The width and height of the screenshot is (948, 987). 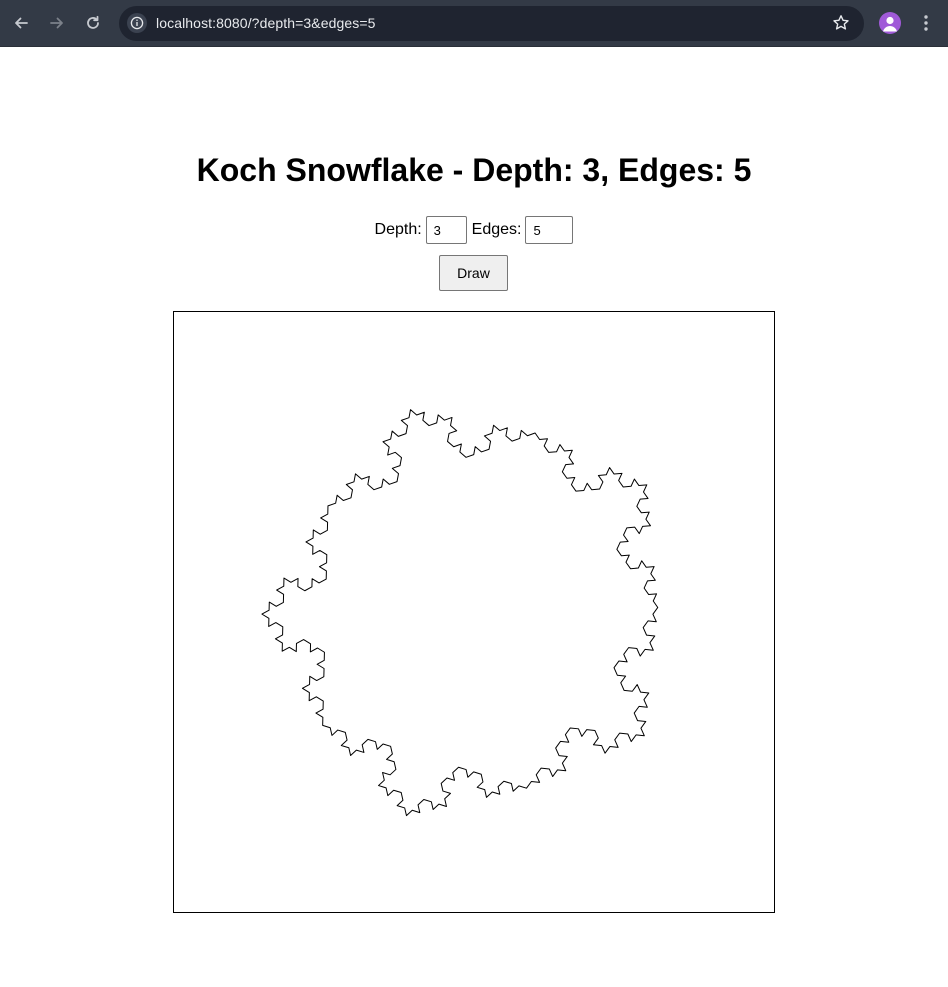 I want to click on reload-icon, so click(x=93, y=23).